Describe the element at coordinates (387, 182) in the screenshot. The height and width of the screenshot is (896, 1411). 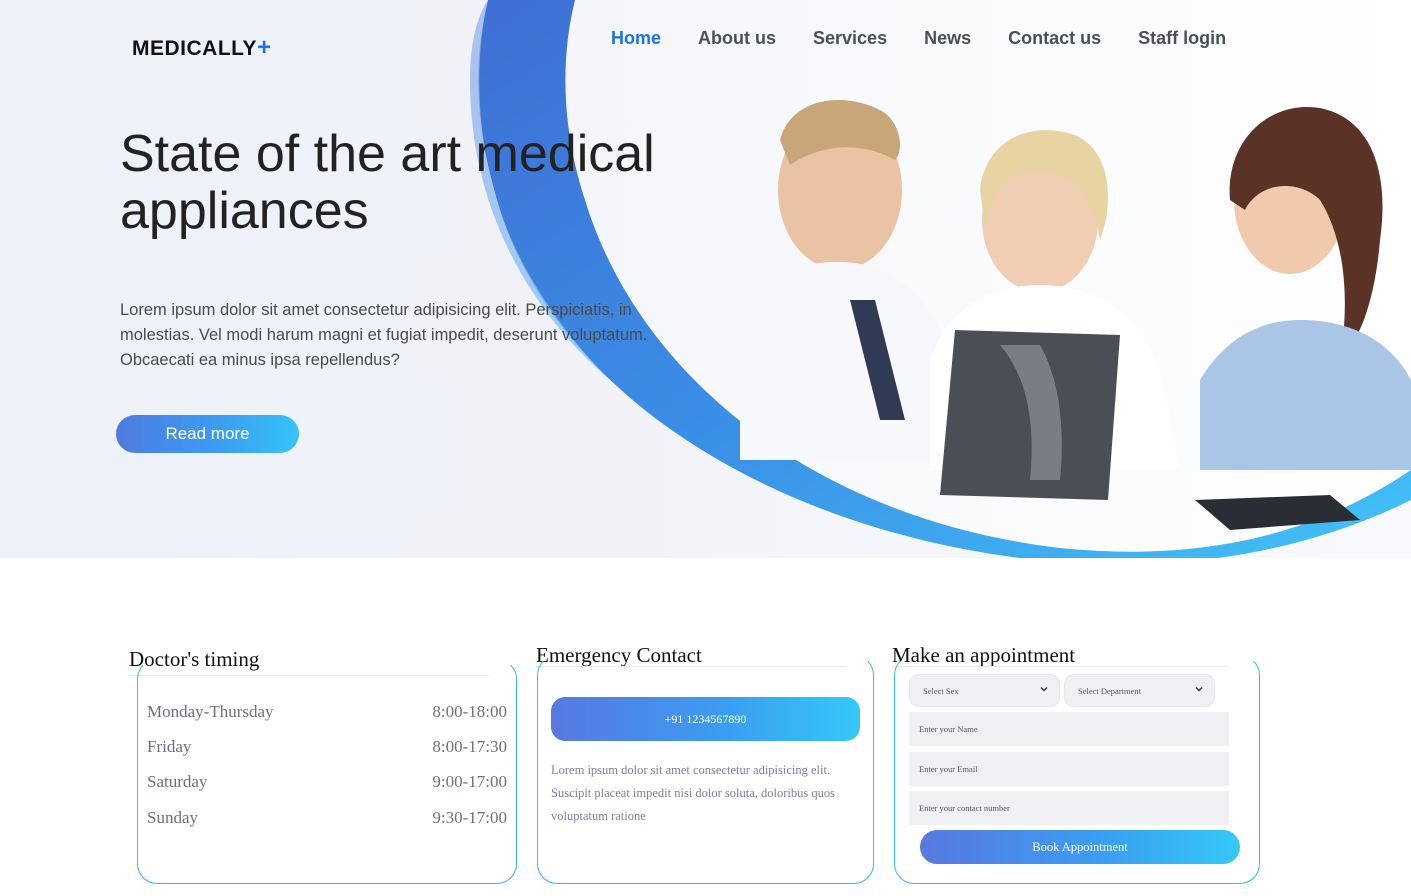
I see `hero-title: State of the art medical appliances` at that location.